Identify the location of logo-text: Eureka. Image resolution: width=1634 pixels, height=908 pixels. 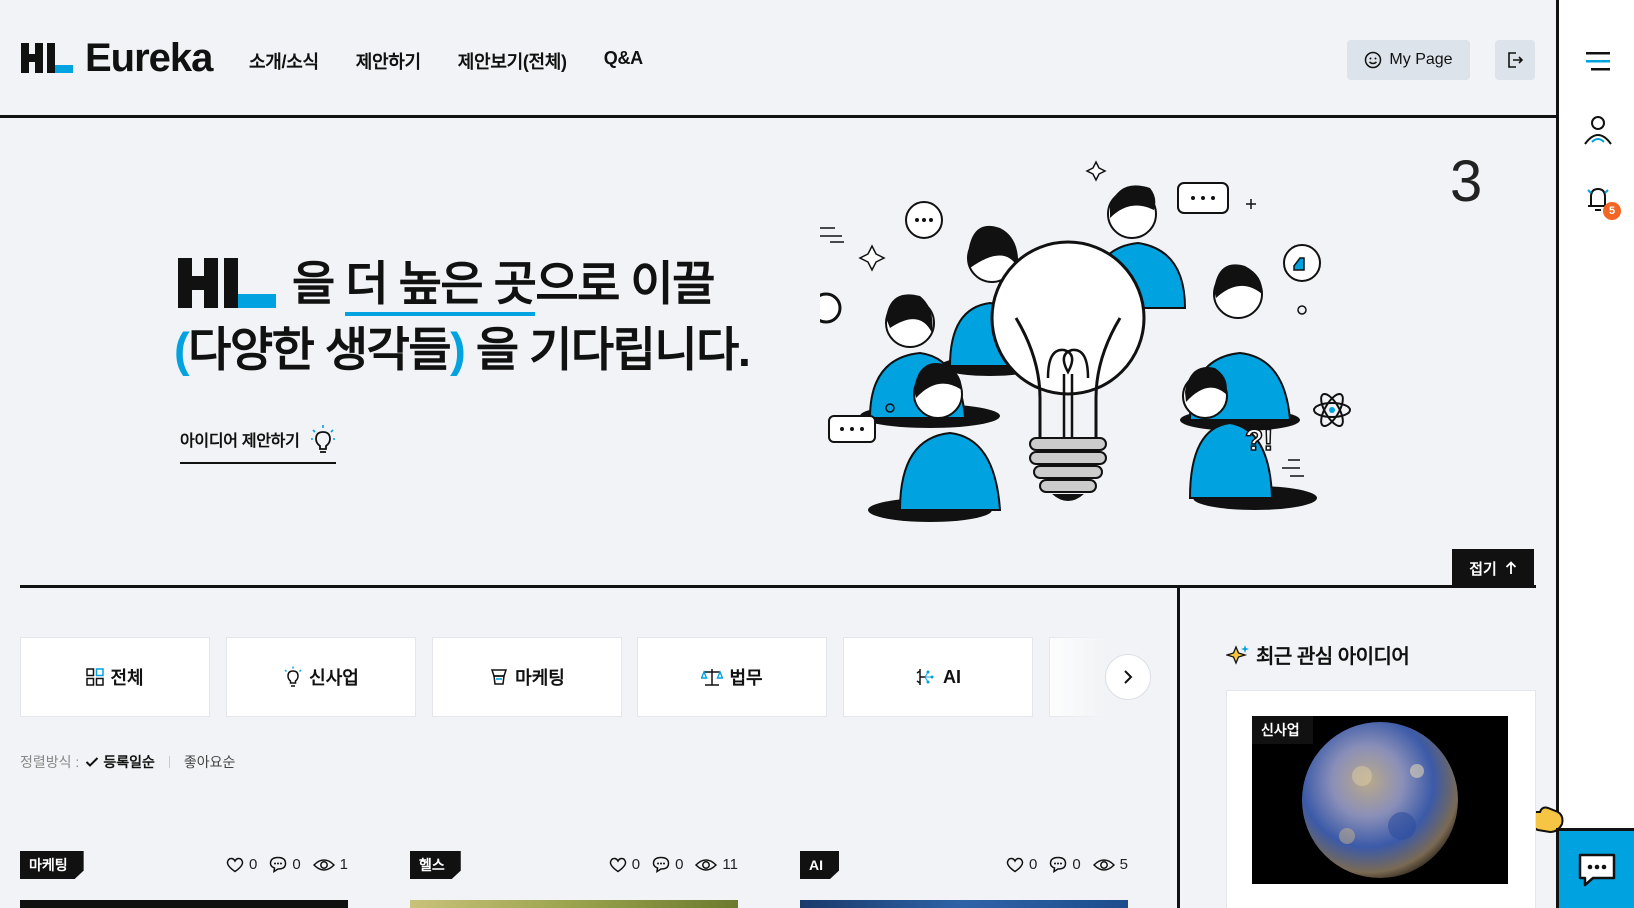
(149, 58).